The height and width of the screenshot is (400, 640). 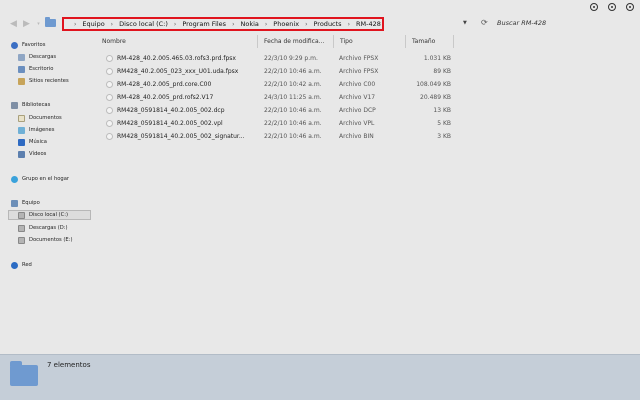 I want to click on file-name-cell: RM428_0591814_40.2.005_002.dcp, so click(x=177, y=110).